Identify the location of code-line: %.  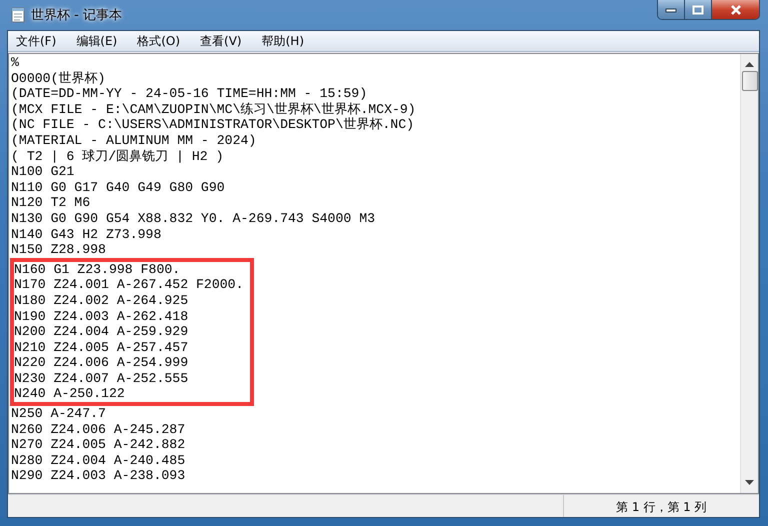
(15, 63).